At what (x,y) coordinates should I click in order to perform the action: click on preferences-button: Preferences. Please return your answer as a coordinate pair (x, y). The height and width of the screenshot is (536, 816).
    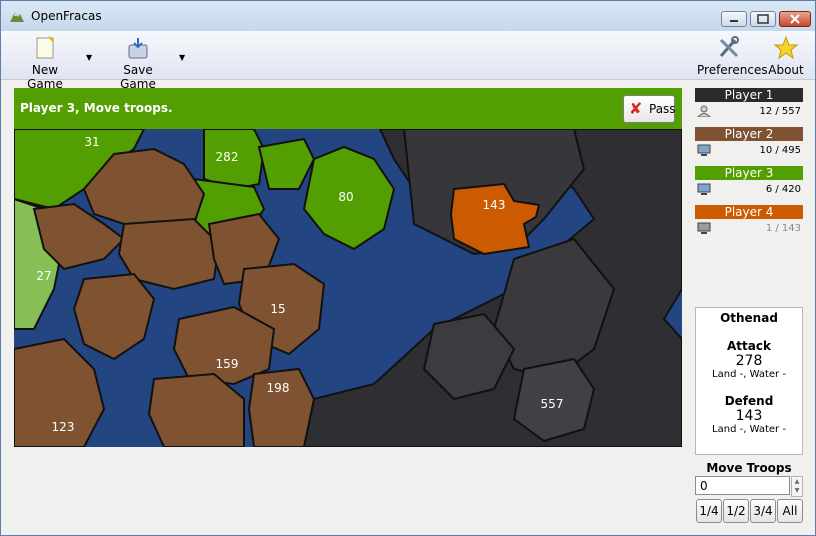
    Looking at the image, I should click on (732, 56).